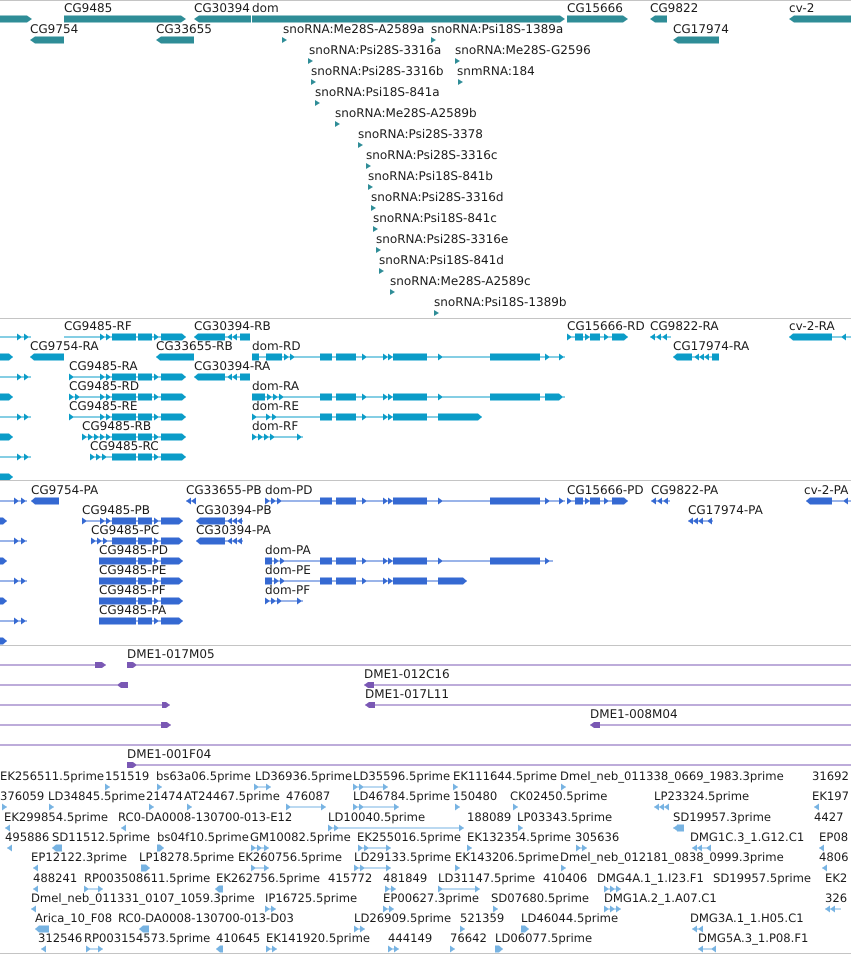  What do you see at coordinates (276, 386) in the screenshot?
I see `transcript-label: dom-RA` at bounding box center [276, 386].